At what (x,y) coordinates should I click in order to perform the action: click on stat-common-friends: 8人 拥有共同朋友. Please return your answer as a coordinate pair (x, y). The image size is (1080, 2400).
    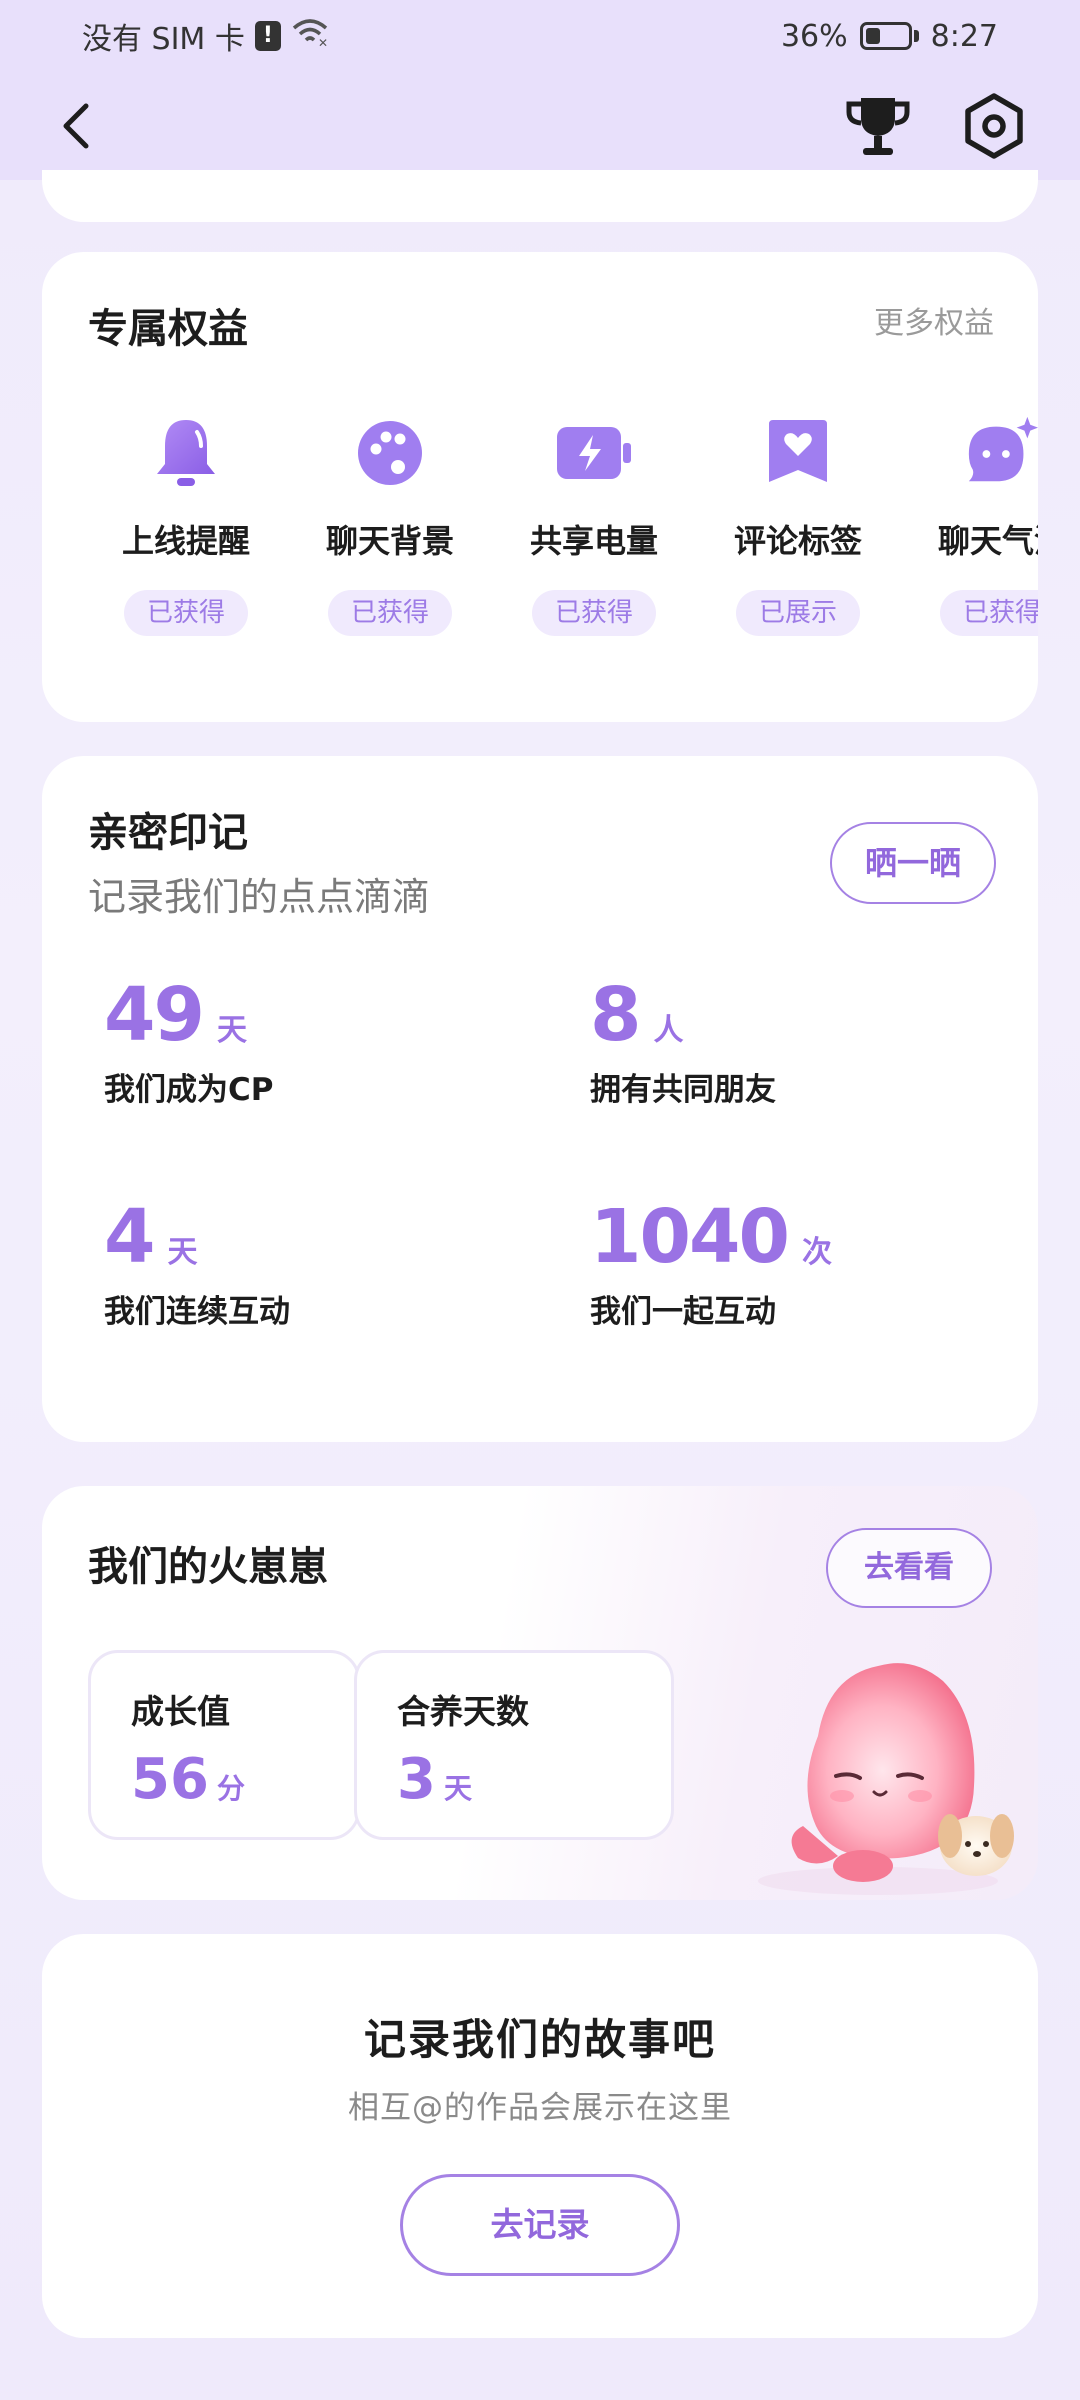
    Looking at the image, I should click on (800, 1040).